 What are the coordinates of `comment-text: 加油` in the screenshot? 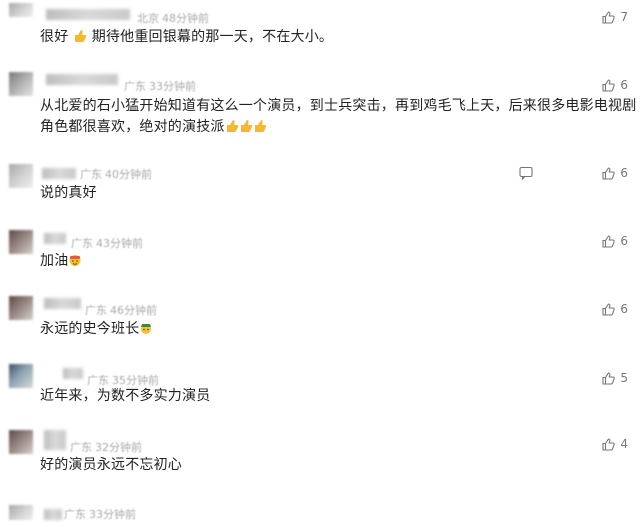 It's located at (61, 261).